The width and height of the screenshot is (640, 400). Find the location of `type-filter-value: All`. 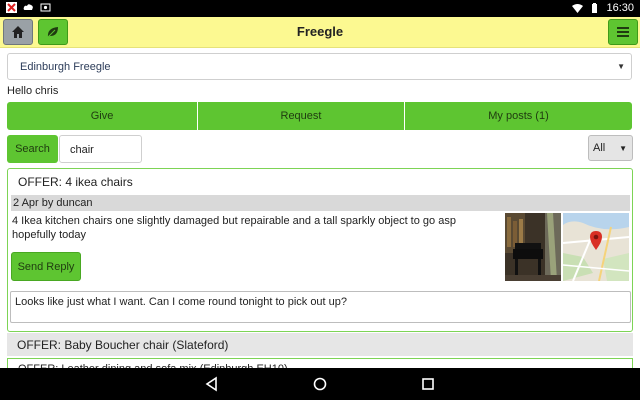

type-filter-value: All is located at coordinates (599, 148).